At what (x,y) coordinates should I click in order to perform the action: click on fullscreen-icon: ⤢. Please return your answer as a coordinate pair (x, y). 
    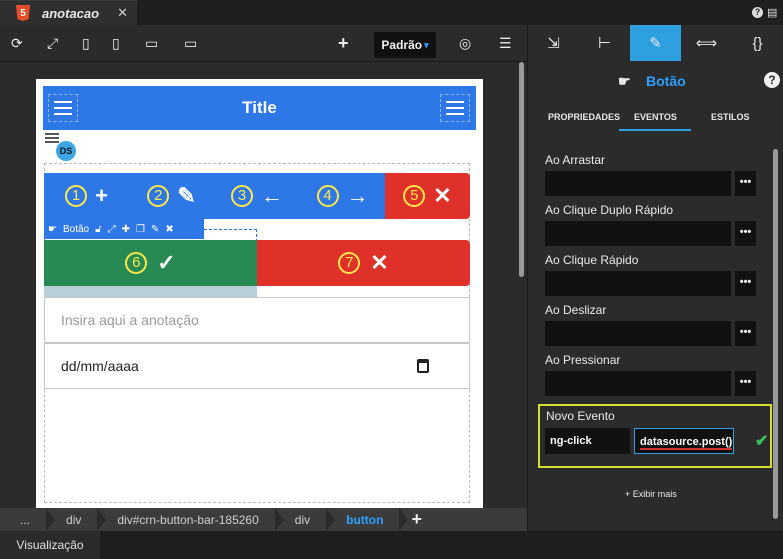
    Looking at the image, I should click on (52, 43).